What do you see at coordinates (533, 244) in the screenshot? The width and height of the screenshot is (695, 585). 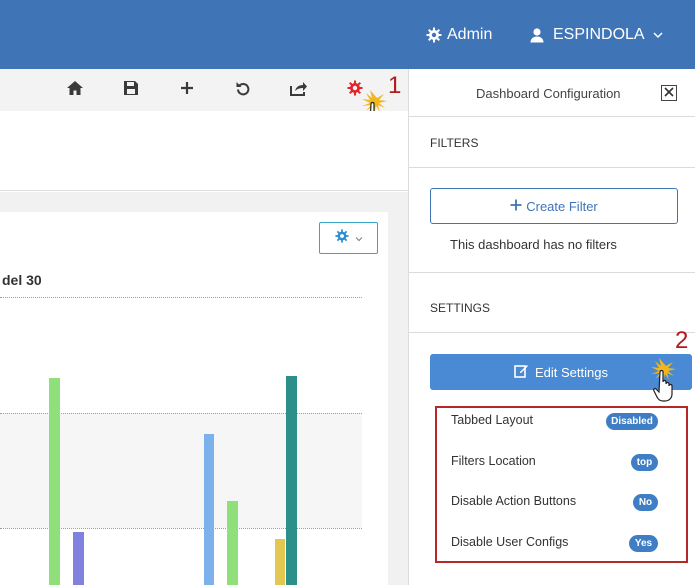 I see `no-filters-message: This dashboard has no filters` at bounding box center [533, 244].